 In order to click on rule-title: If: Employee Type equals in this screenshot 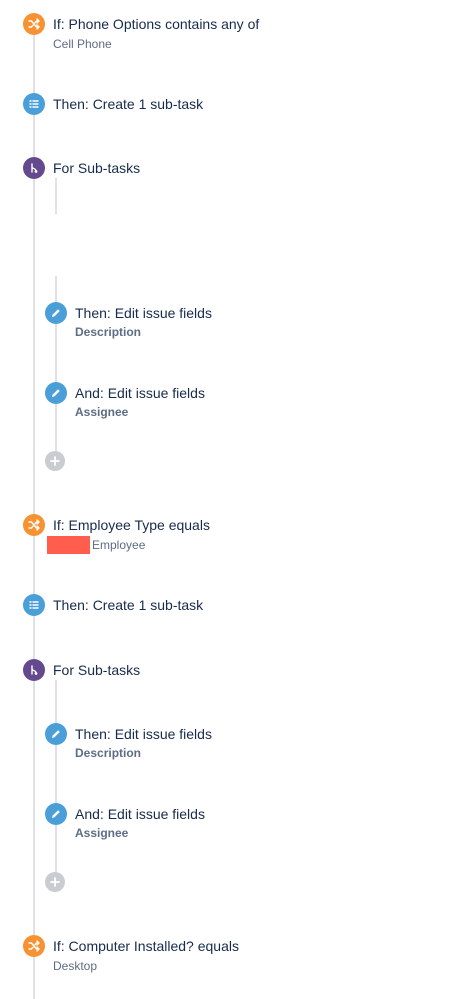, I will do `click(131, 525)`.